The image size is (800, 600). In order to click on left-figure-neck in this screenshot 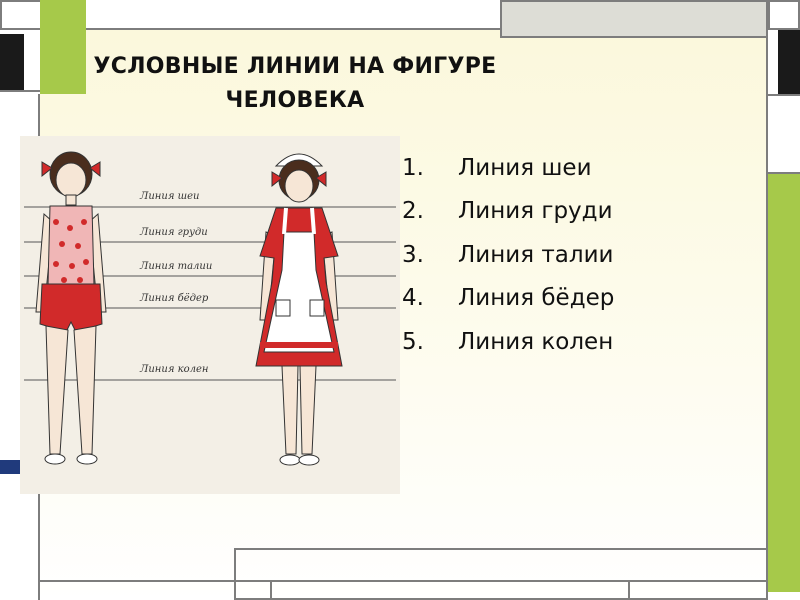, I will do `click(71, 200)`.